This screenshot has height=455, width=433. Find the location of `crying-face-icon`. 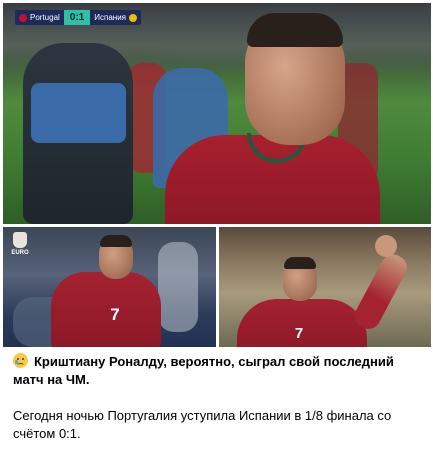

crying-face-icon is located at coordinates (20, 360).